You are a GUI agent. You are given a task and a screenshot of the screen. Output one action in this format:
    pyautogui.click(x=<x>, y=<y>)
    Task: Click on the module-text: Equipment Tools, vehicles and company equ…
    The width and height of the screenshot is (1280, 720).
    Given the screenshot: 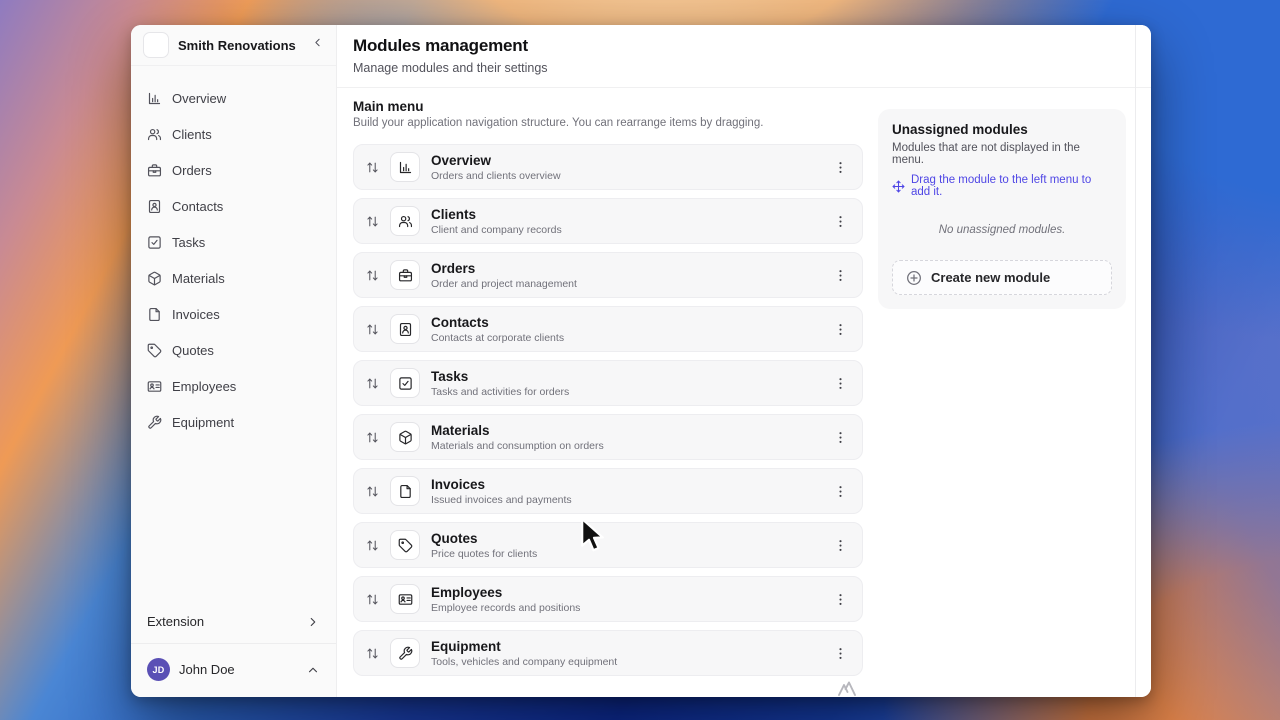 What is the action you would take?
    pyautogui.click(x=630, y=653)
    